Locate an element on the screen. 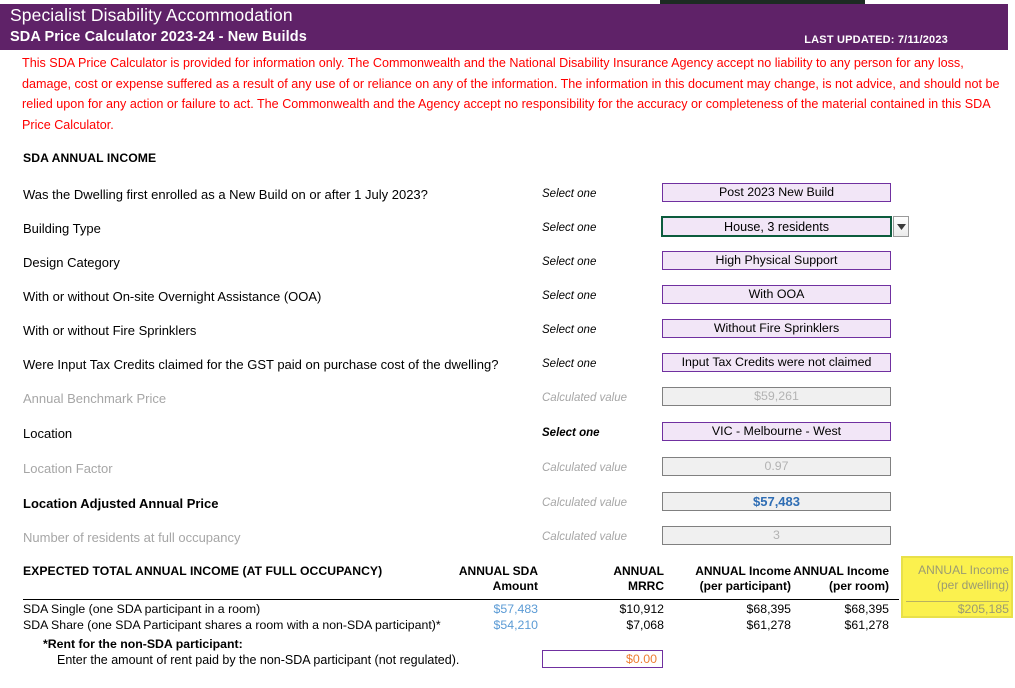 This screenshot has width=1015, height=688. colhead-line2: MRRC is located at coordinates (646, 586).